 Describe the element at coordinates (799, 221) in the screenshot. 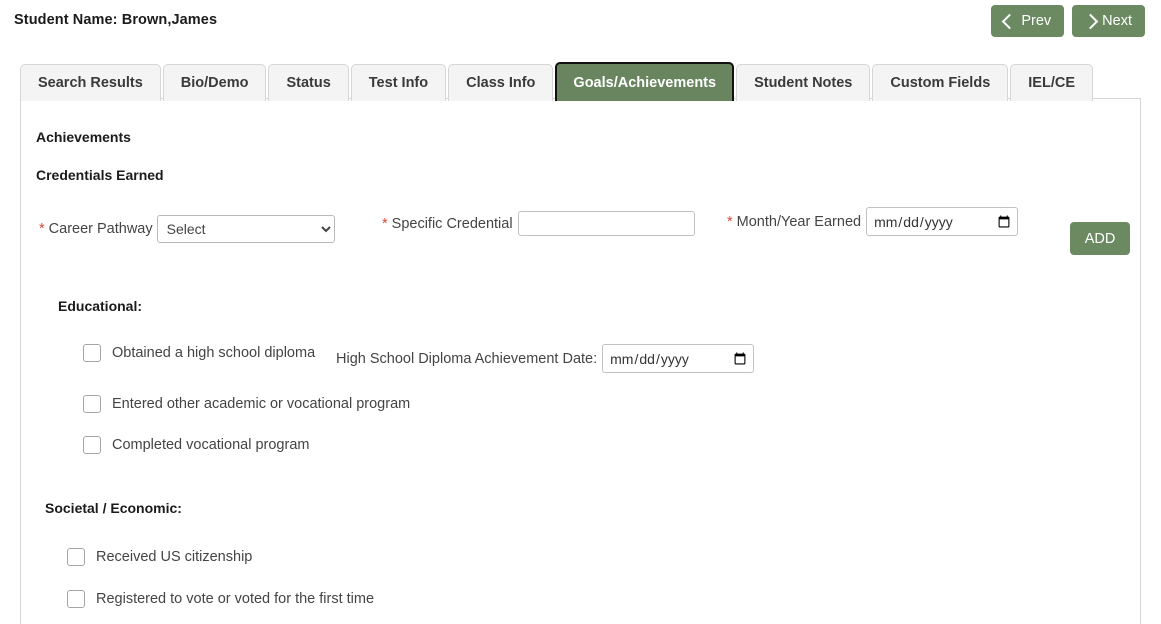

I see `month-year-earned-label: Month/Year Earned` at that location.